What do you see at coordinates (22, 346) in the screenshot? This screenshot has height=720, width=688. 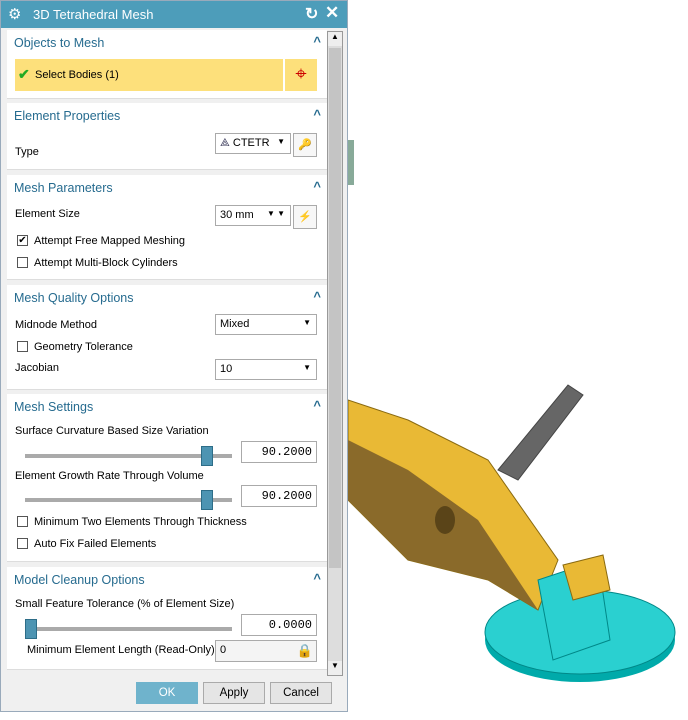 I see `geometry-tolerance-checkbox` at bounding box center [22, 346].